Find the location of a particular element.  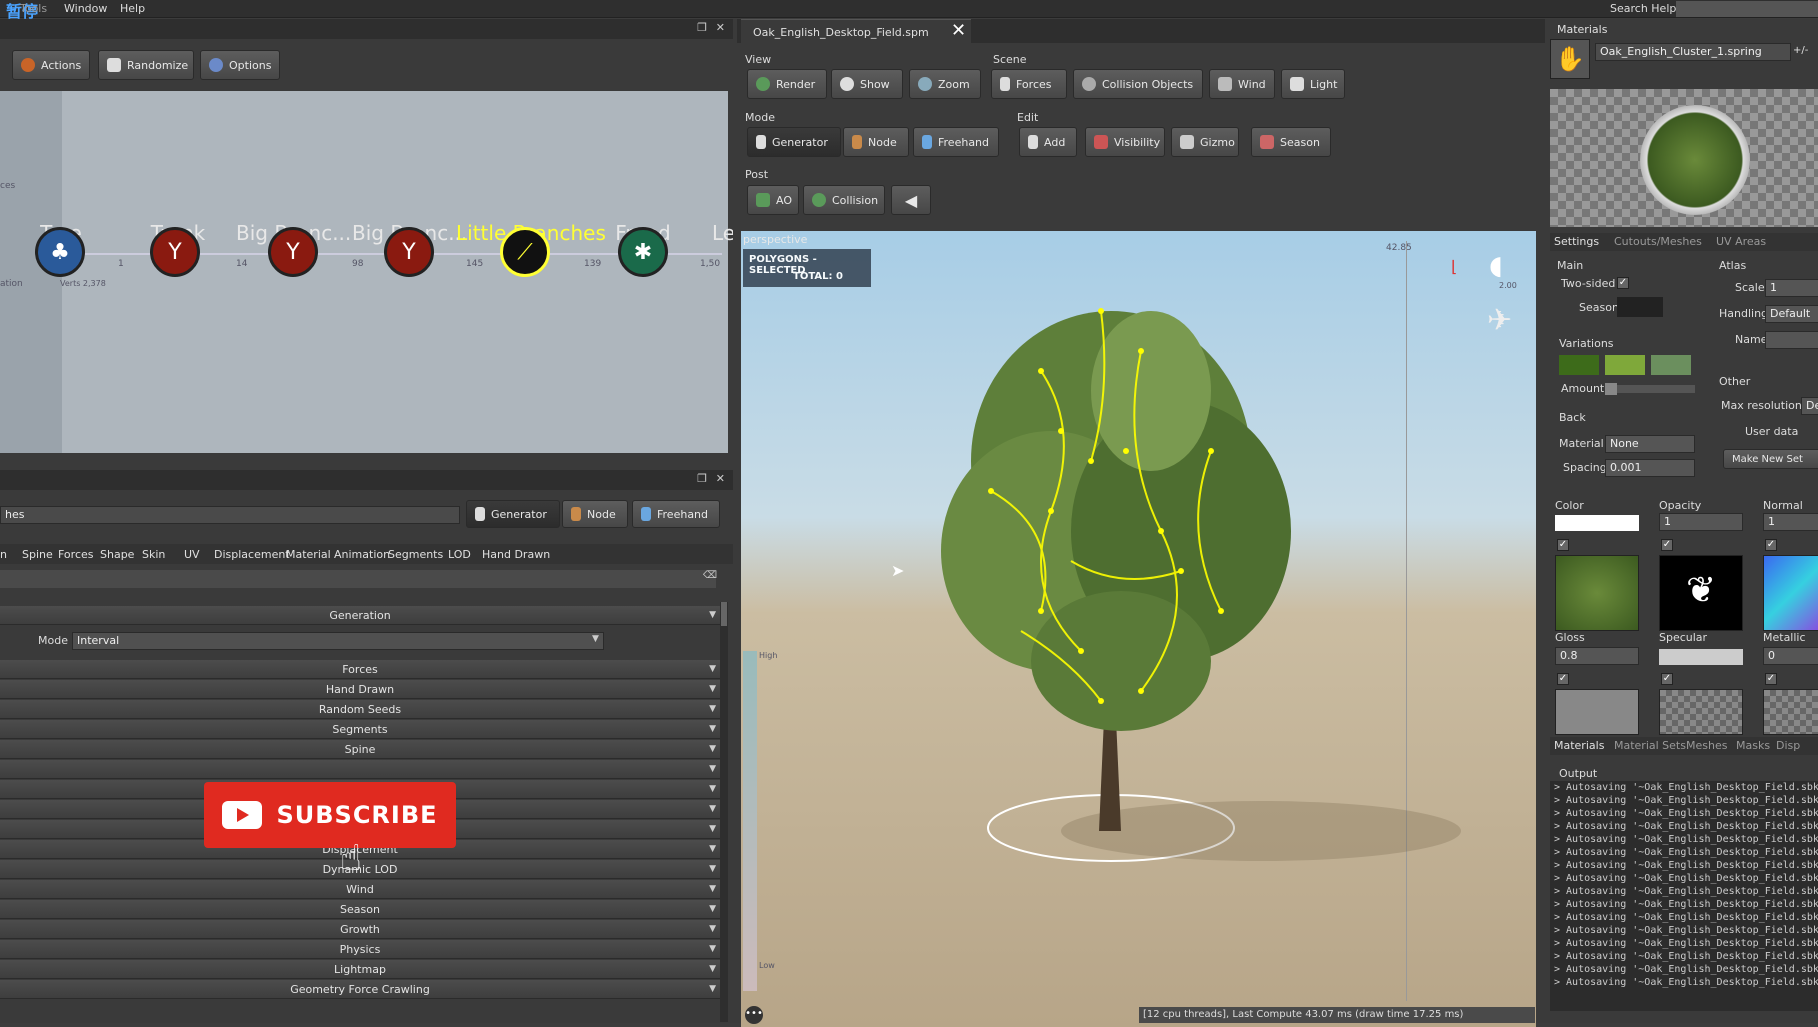

property-section-row: Lightmap ▼ is located at coordinates (360, 969).